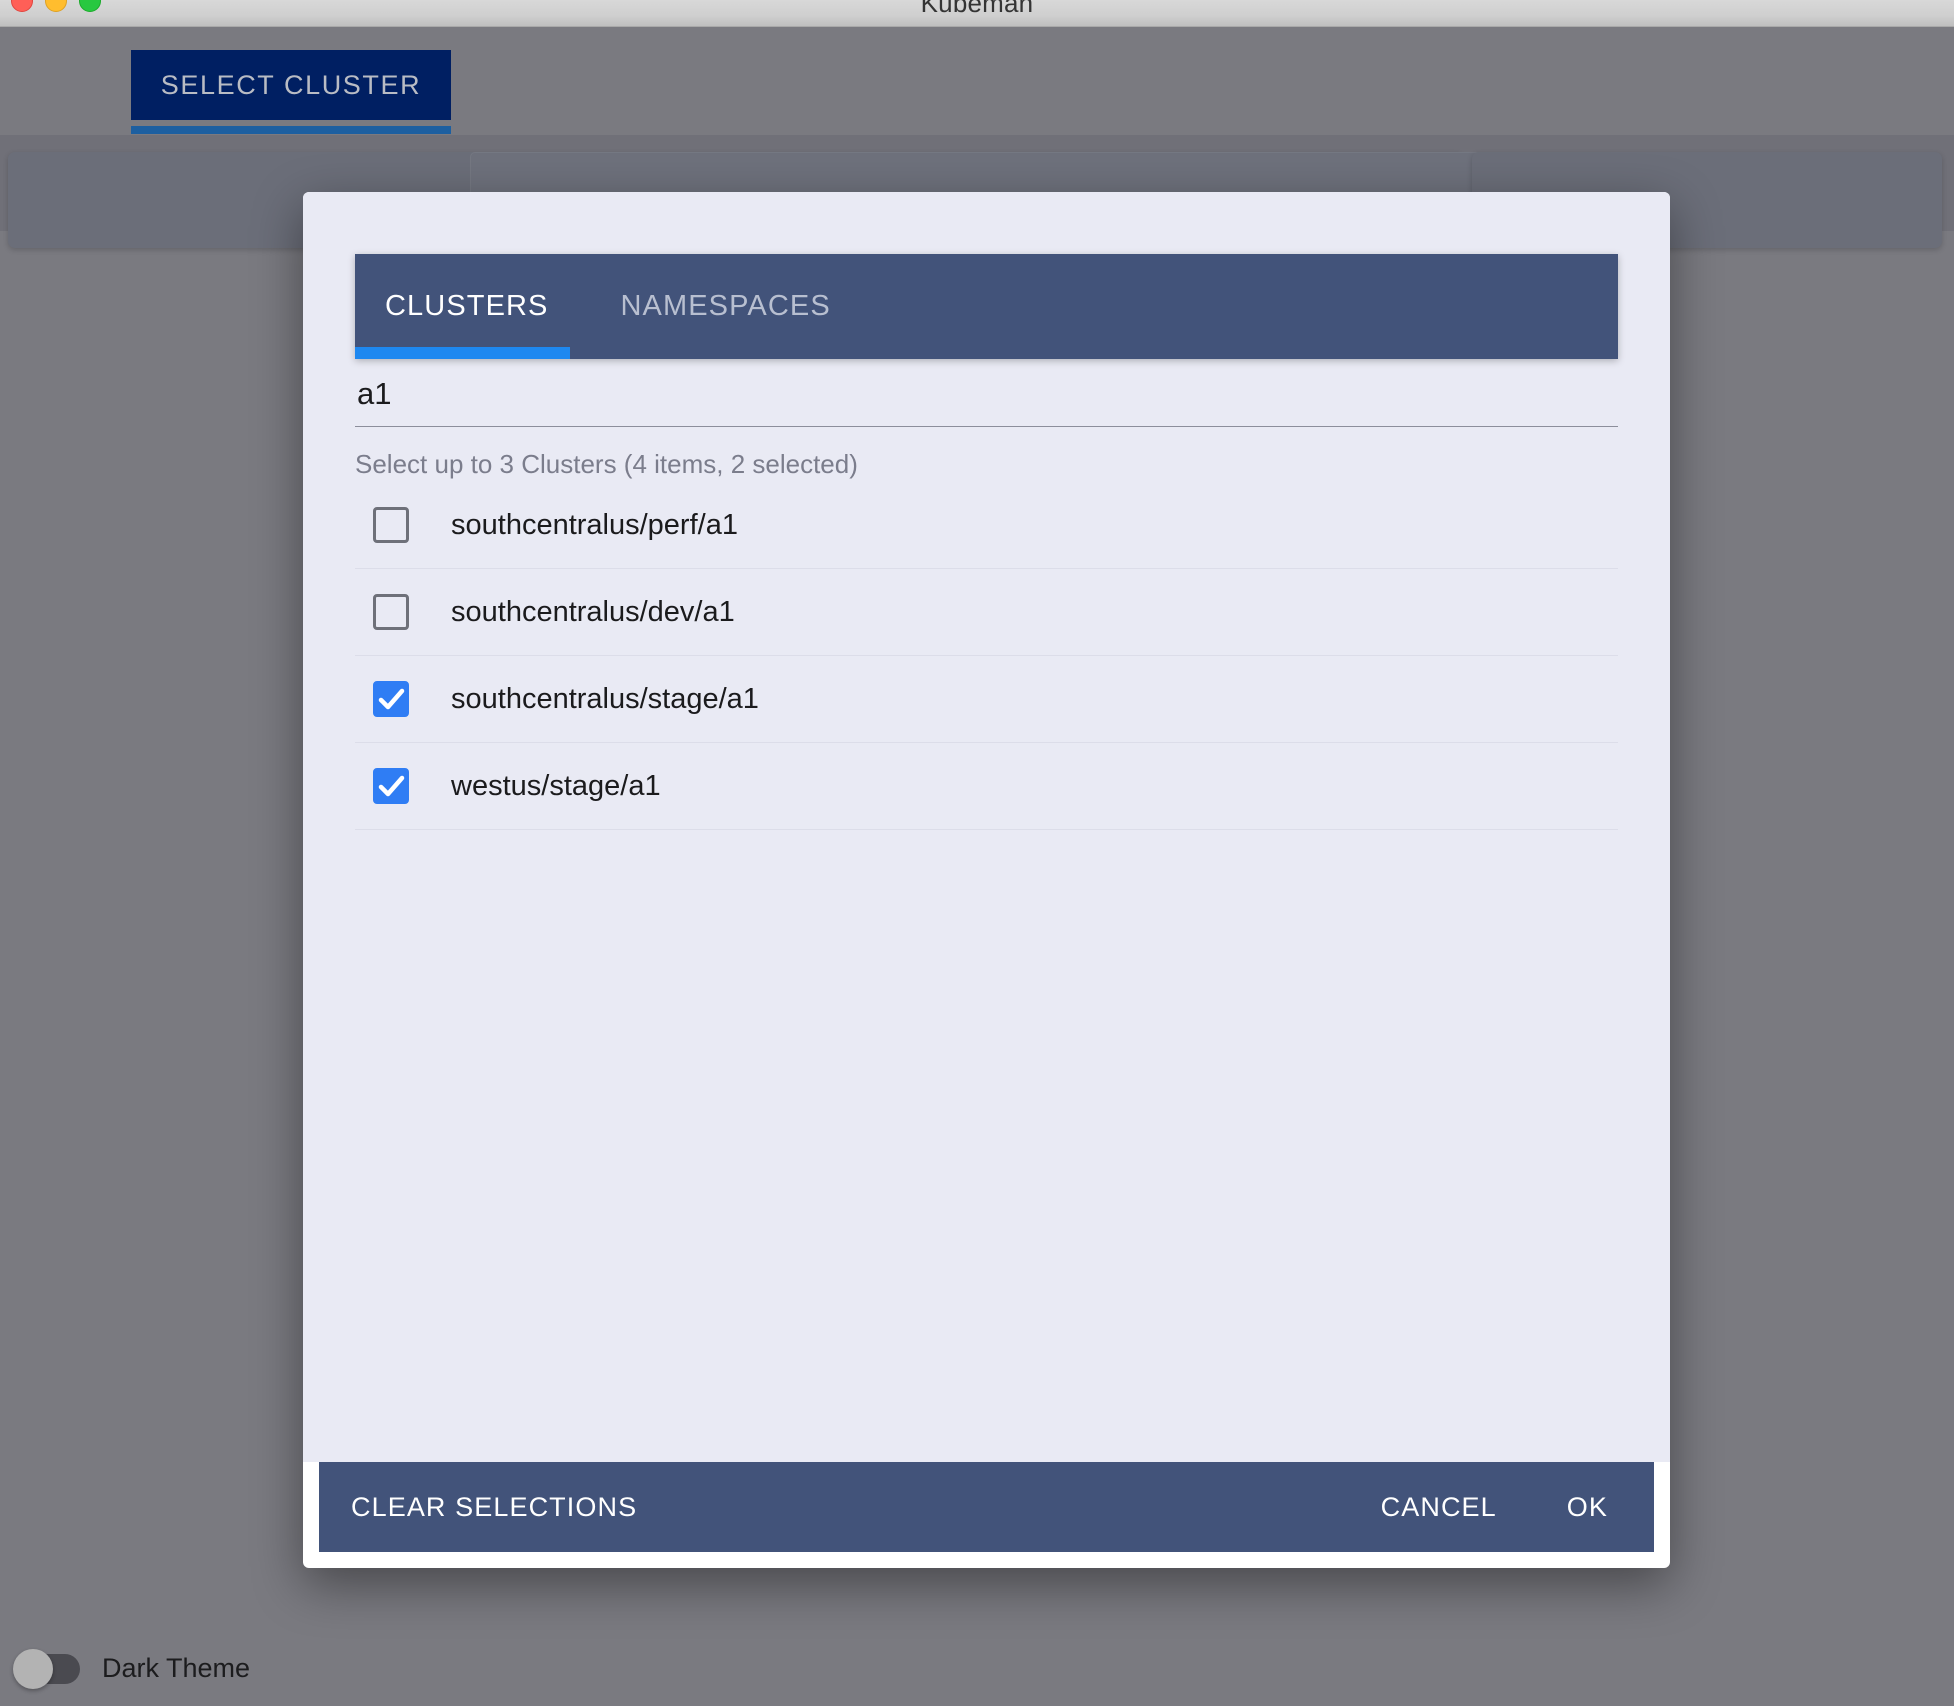 This screenshot has height=1706, width=1954. What do you see at coordinates (462, 353) in the screenshot?
I see `active-tab-indicator` at bounding box center [462, 353].